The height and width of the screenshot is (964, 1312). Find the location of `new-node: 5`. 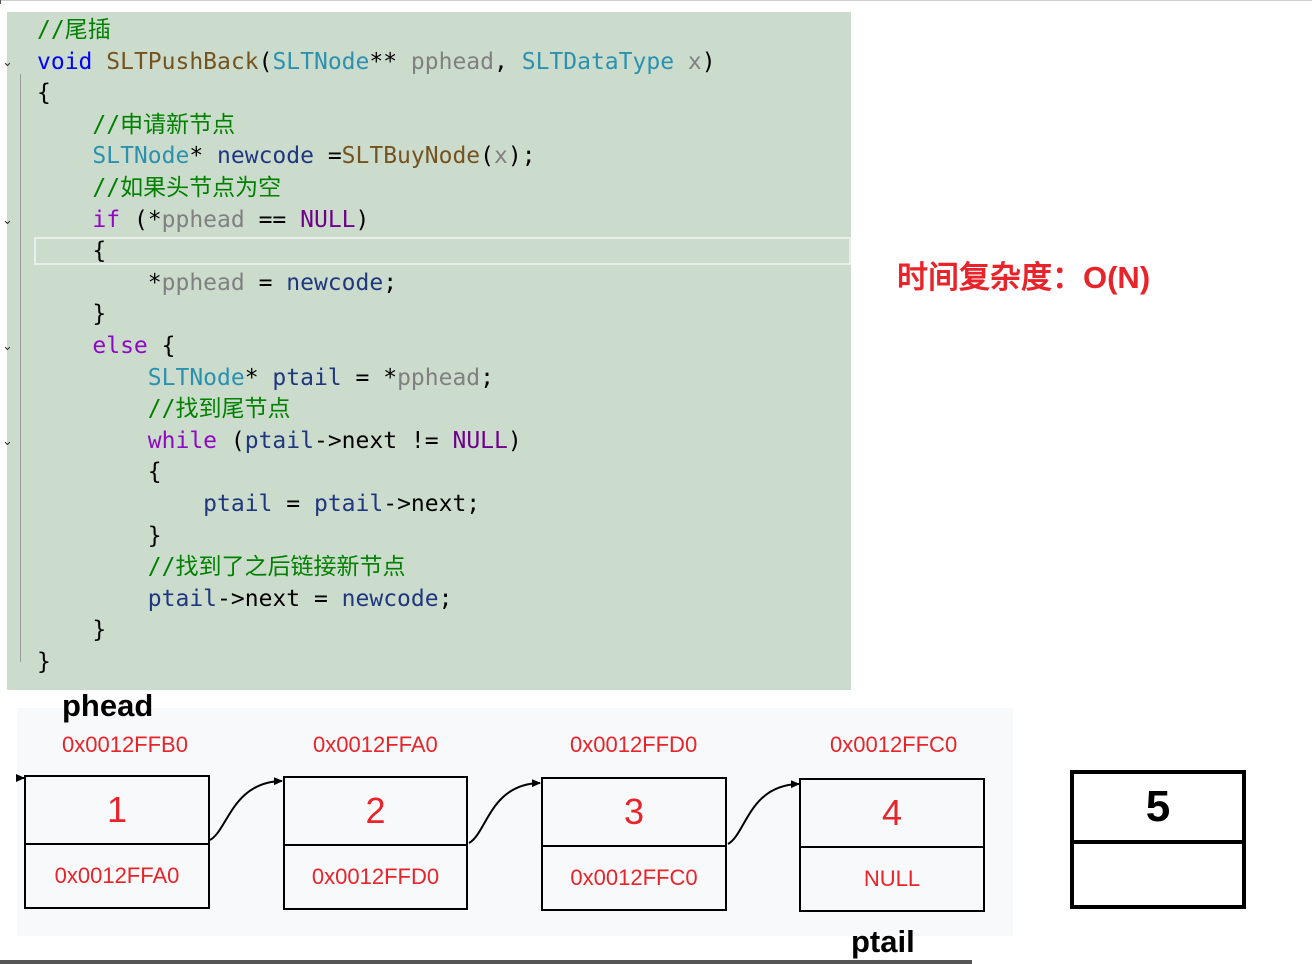

new-node: 5 is located at coordinates (1158, 839).